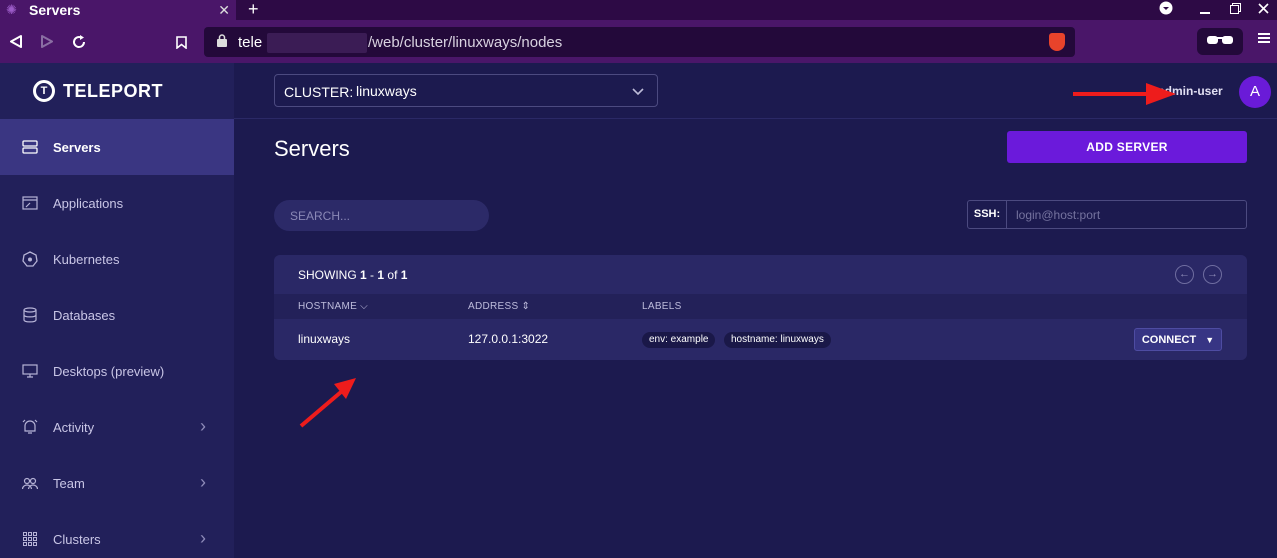 This screenshot has height=558, width=1277. I want to click on sidebar-item-label: Applications, so click(88, 203).